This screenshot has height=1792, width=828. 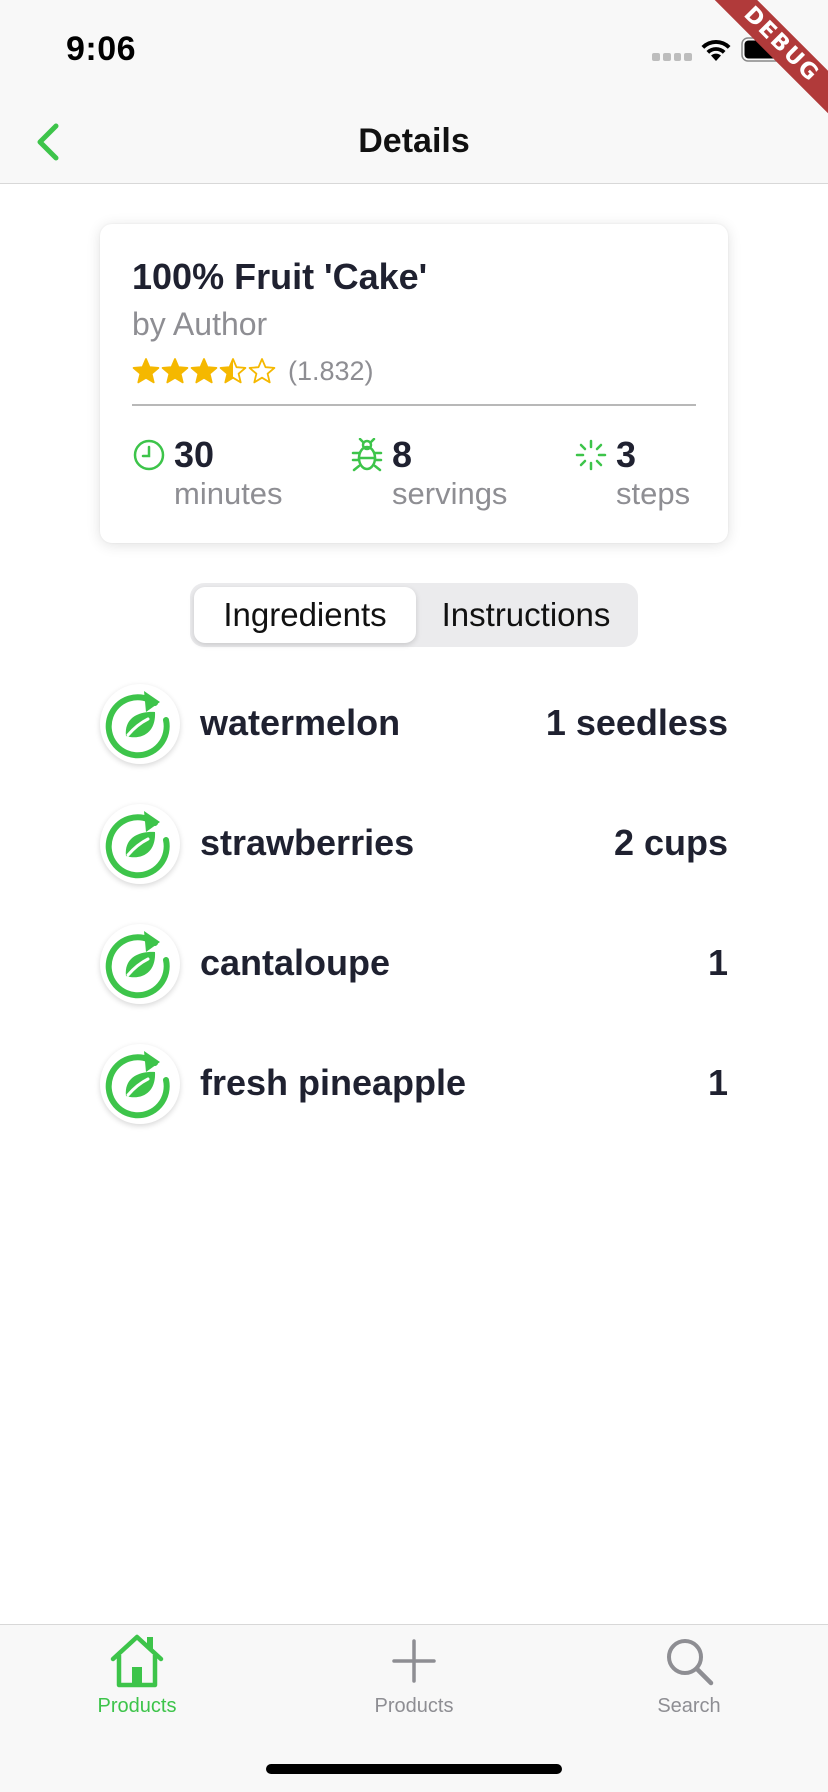 I want to click on search-icon, so click(x=690, y=1662).